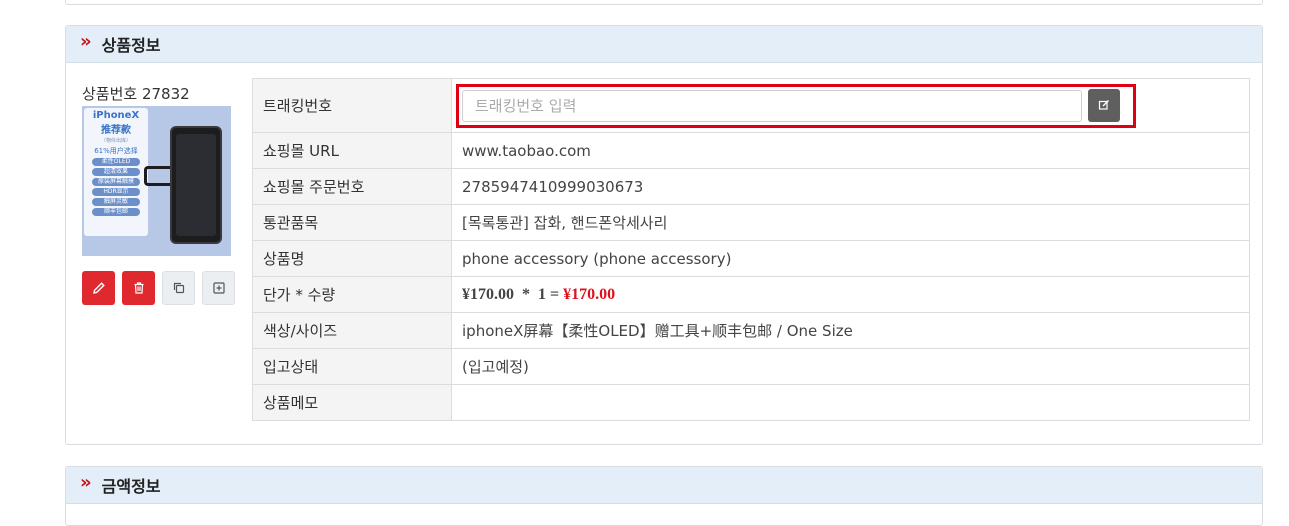 The height and width of the screenshot is (526, 1289). What do you see at coordinates (352, 258) in the screenshot?
I see `product-name-label: 상품명` at bounding box center [352, 258].